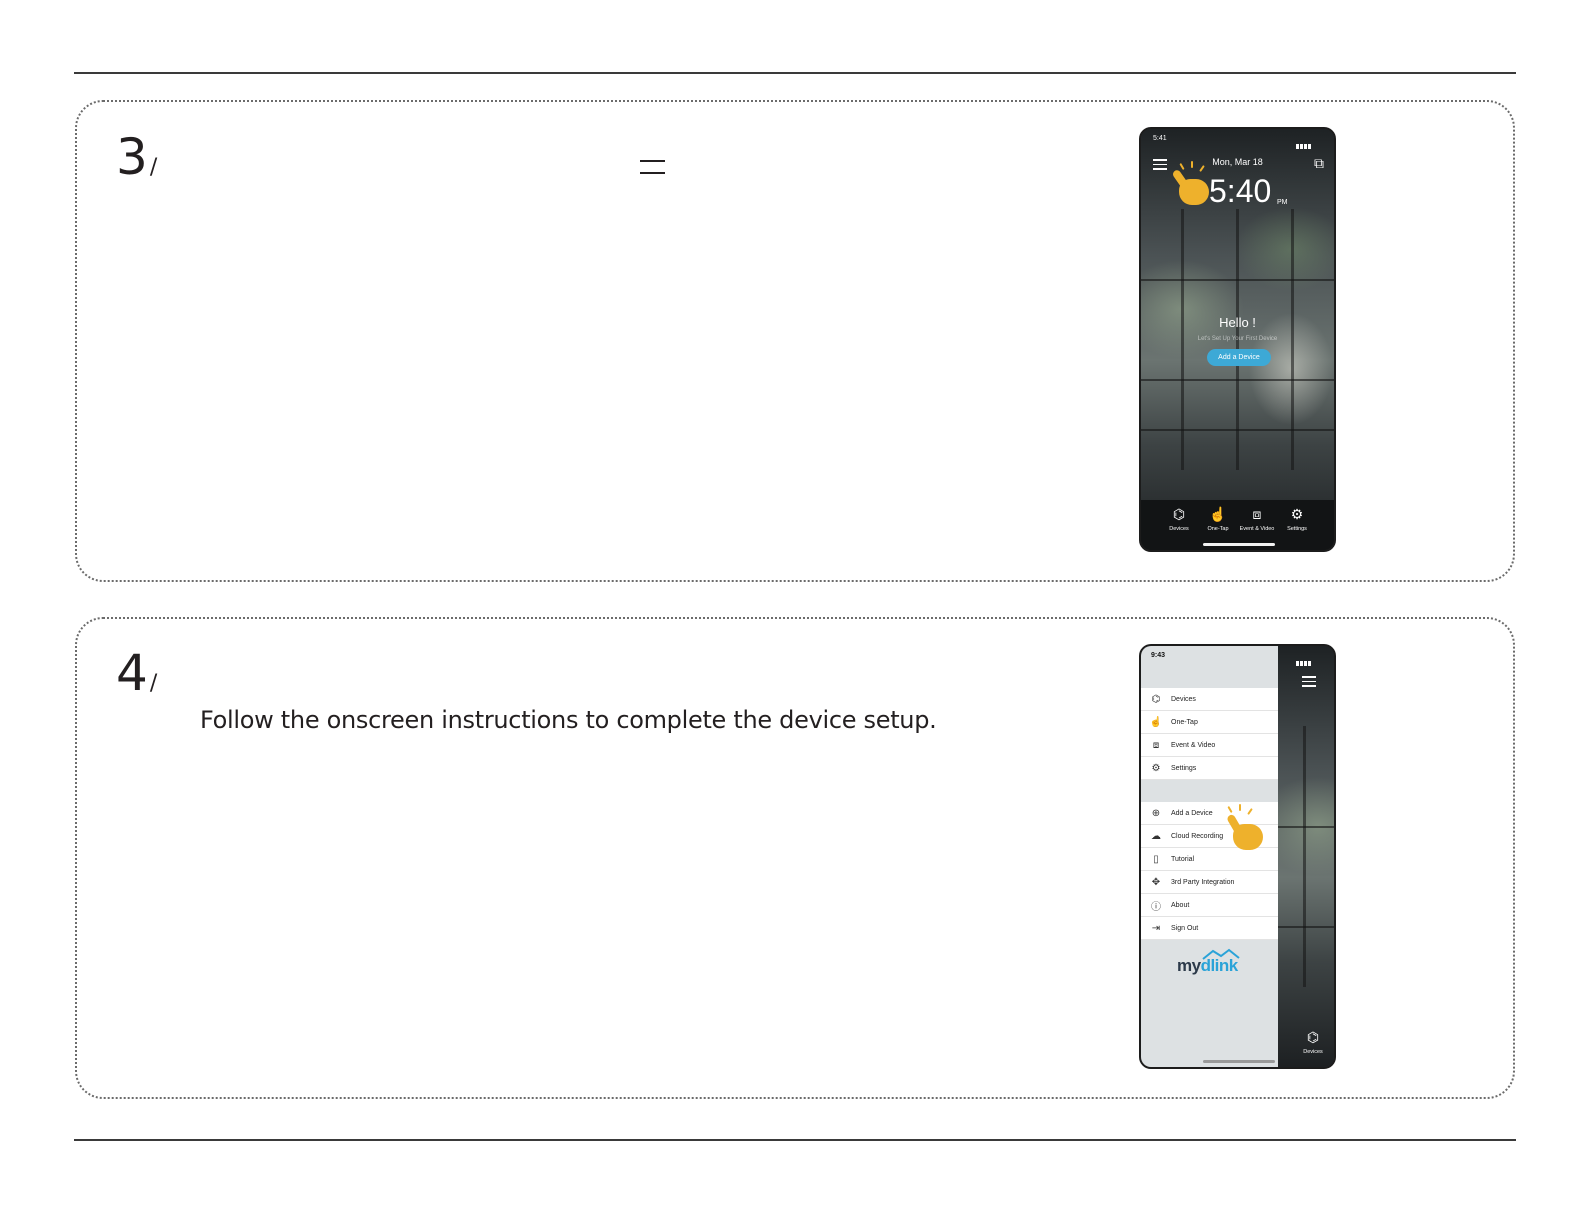  Describe the element at coordinates (652, 167) in the screenshot. I see `menu-icon` at that location.